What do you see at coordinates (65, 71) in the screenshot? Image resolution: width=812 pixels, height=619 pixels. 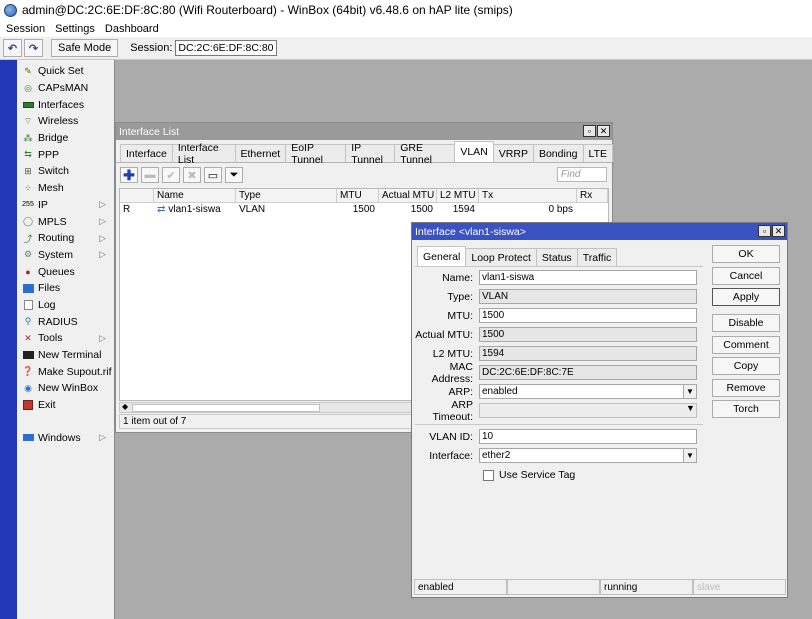 I see `sidebar-item-quick-set: ✎ Quick Set` at bounding box center [65, 71].